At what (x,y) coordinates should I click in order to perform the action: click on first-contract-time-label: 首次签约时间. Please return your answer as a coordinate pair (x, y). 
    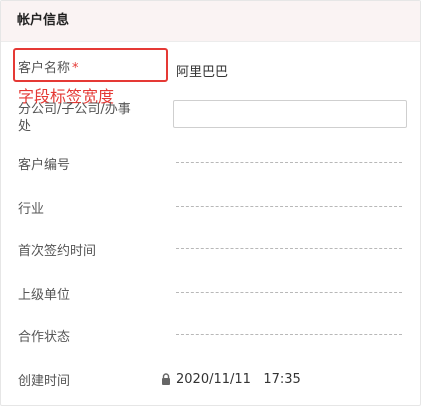
    Looking at the image, I should click on (57, 251).